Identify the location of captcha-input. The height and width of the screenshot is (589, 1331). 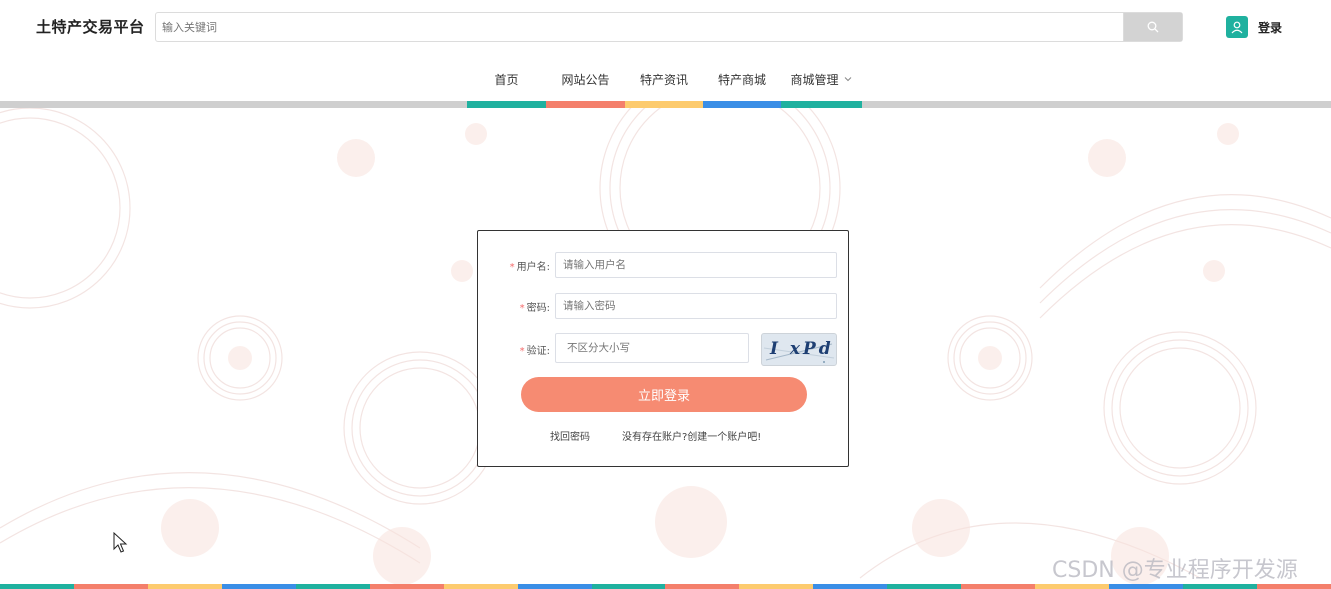
(652, 348).